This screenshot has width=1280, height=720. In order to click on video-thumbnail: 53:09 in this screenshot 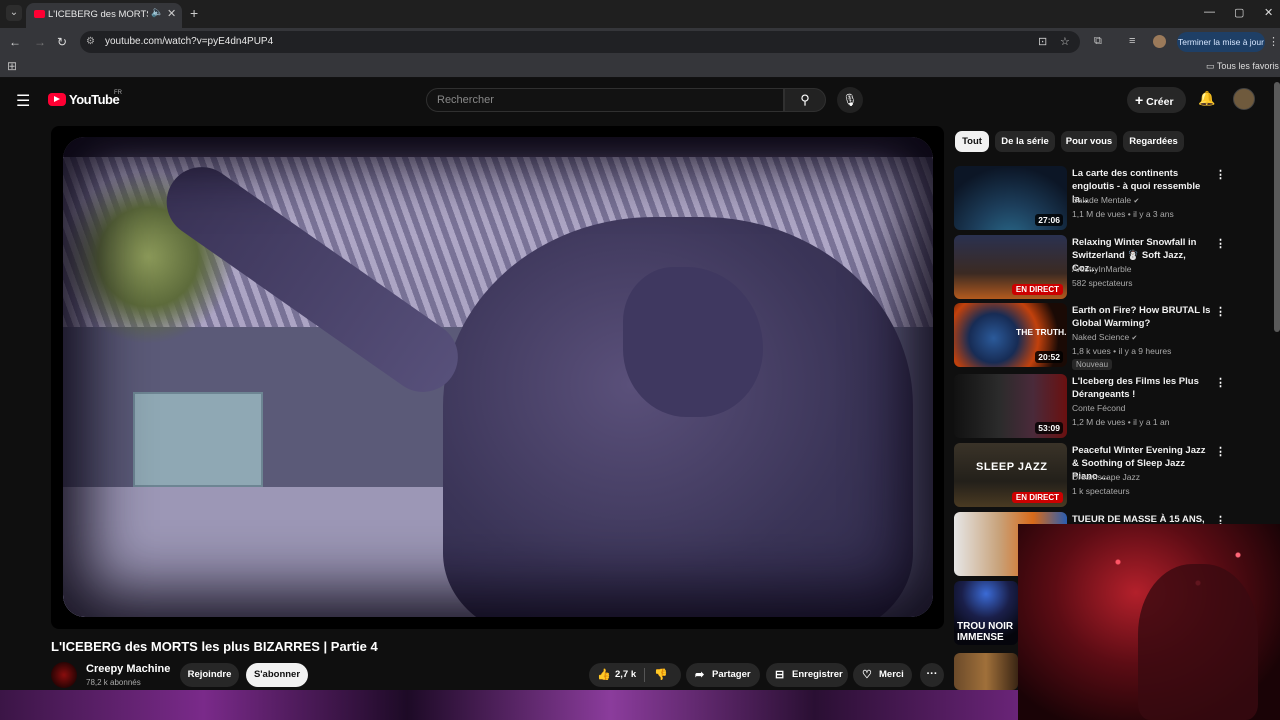, I will do `click(1010, 406)`.